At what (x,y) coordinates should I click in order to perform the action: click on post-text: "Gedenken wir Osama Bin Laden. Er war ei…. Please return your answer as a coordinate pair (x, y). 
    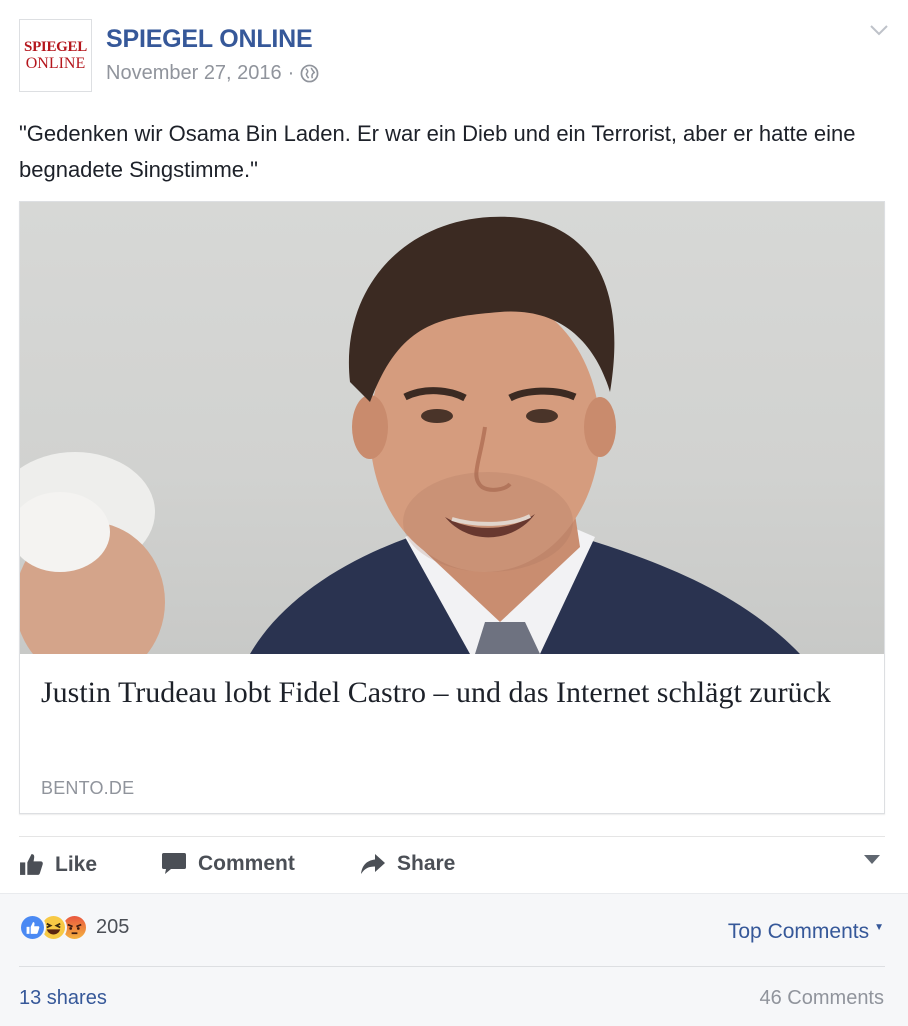
    Looking at the image, I should click on (437, 151).